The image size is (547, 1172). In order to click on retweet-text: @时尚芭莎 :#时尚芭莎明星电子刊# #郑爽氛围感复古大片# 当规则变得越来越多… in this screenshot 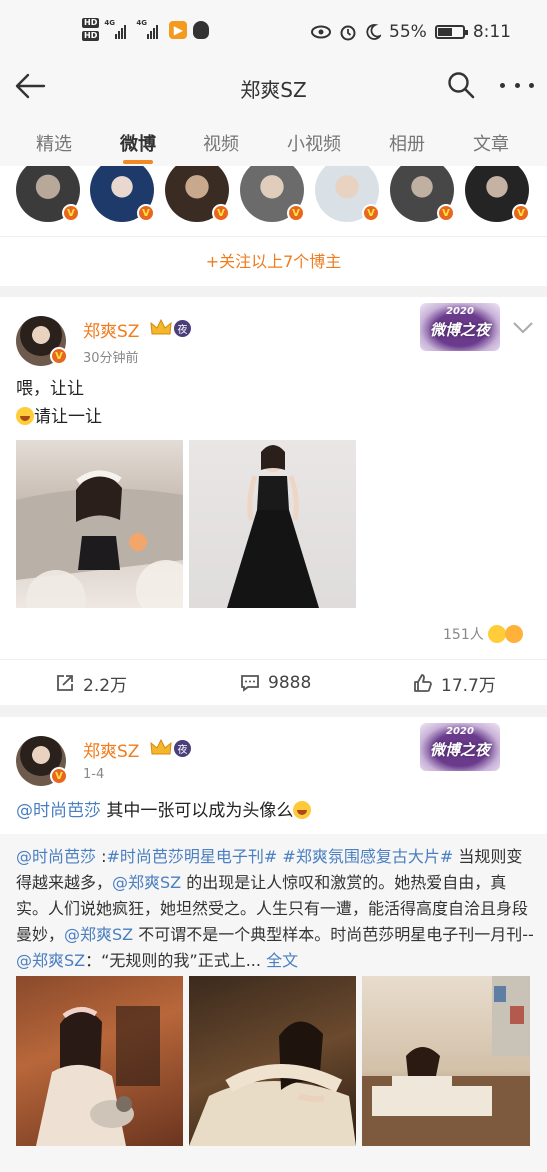, I will do `click(275, 908)`.